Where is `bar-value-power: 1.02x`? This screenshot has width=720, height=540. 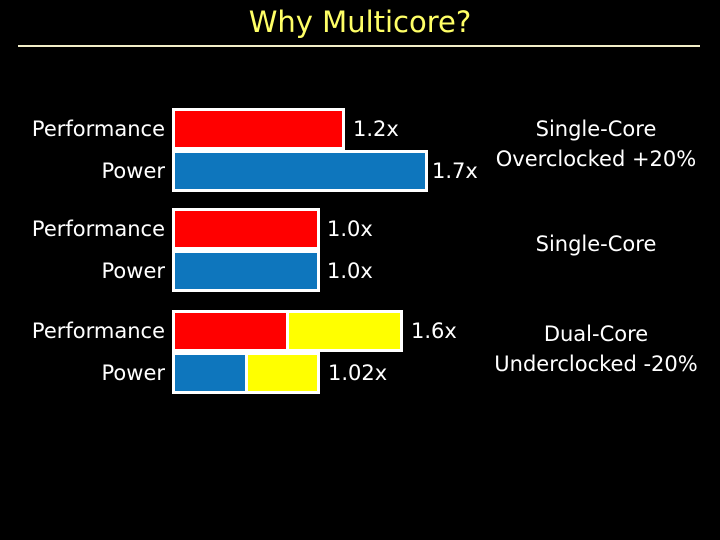
bar-value-power: 1.02x is located at coordinates (358, 373).